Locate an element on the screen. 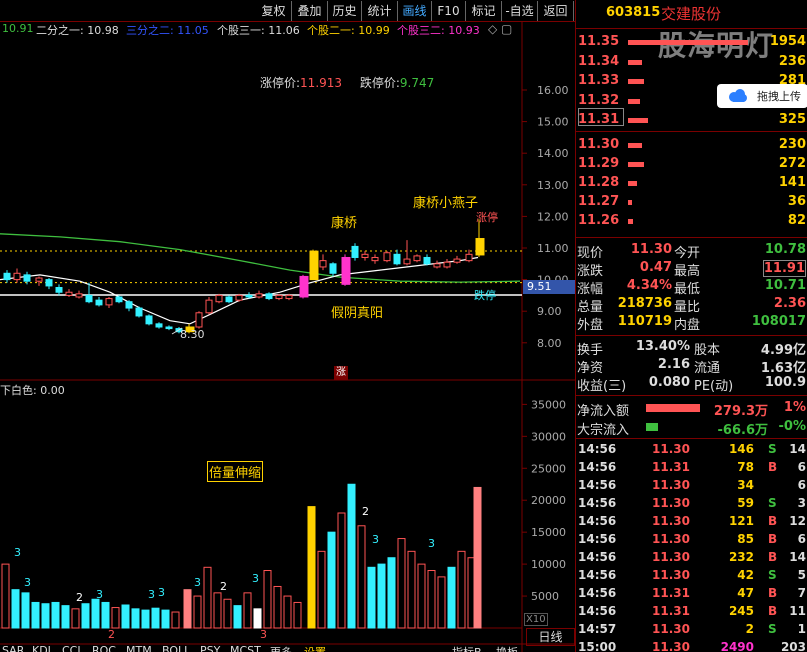 The image size is (807, 652). tab-switch-board: 换板 is located at coordinates (507, 648).